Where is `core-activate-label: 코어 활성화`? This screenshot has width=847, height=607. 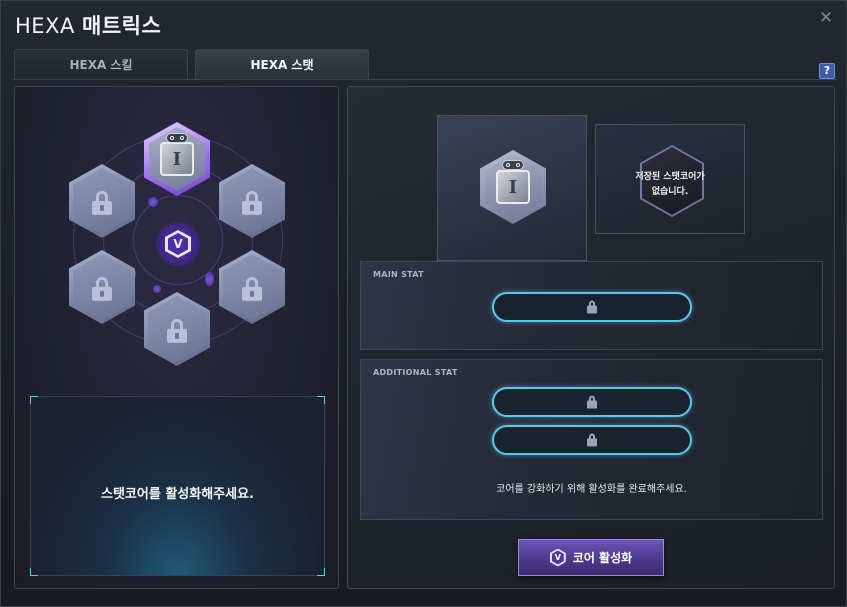 core-activate-label: 코어 활성화 is located at coordinates (602, 558).